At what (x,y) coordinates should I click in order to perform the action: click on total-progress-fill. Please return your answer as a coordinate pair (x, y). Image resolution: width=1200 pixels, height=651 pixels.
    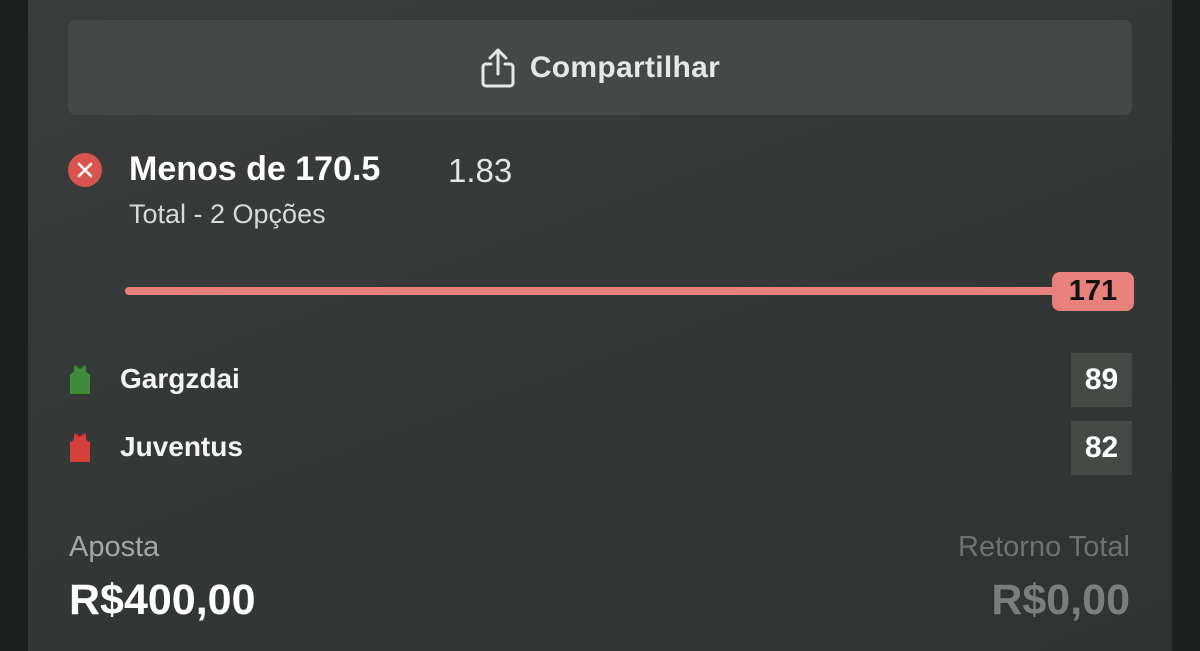
    Looking at the image, I should click on (605, 291).